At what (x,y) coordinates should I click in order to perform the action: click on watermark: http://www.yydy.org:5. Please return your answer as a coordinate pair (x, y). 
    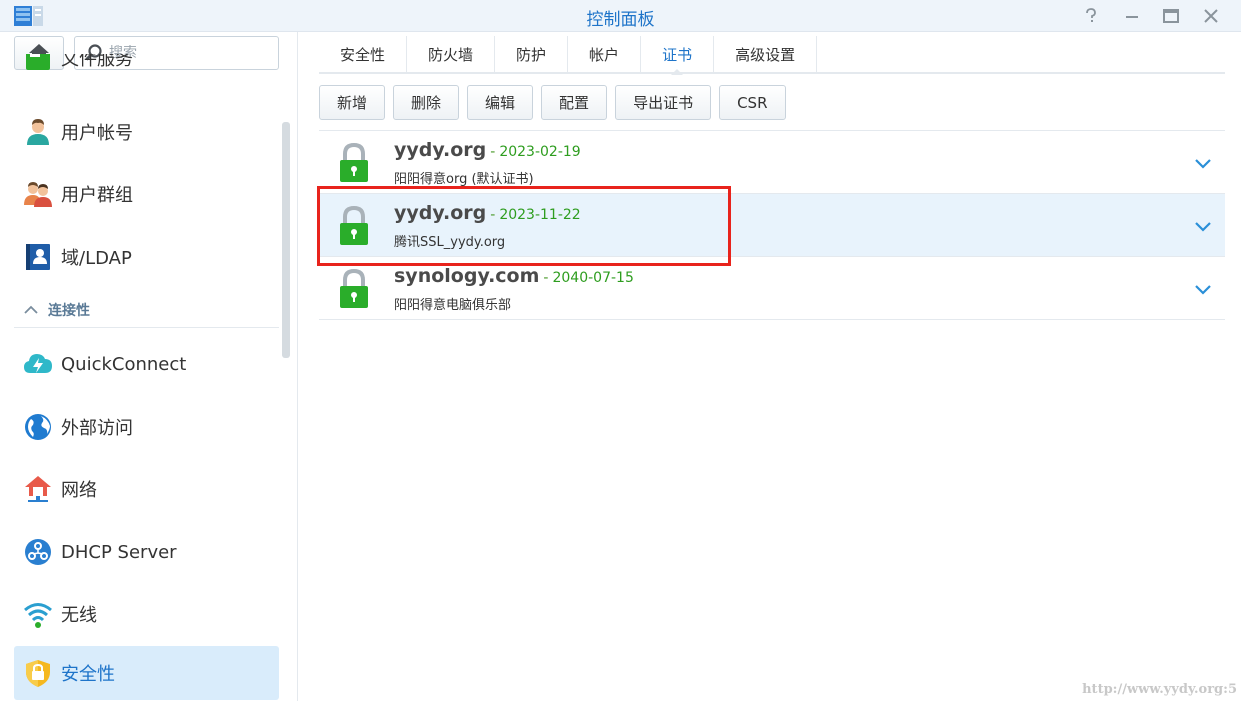
    Looking at the image, I should click on (1159, 689).